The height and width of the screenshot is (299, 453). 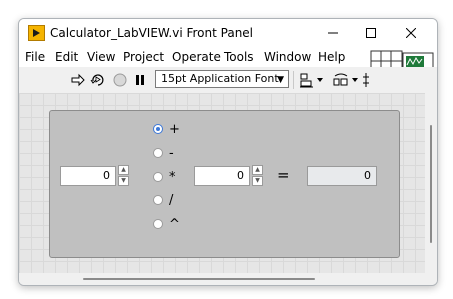 What do you see at coordinates (331, 57) in the screenshot?
I see `menu-help: Help` at bounding box center [331, 57].